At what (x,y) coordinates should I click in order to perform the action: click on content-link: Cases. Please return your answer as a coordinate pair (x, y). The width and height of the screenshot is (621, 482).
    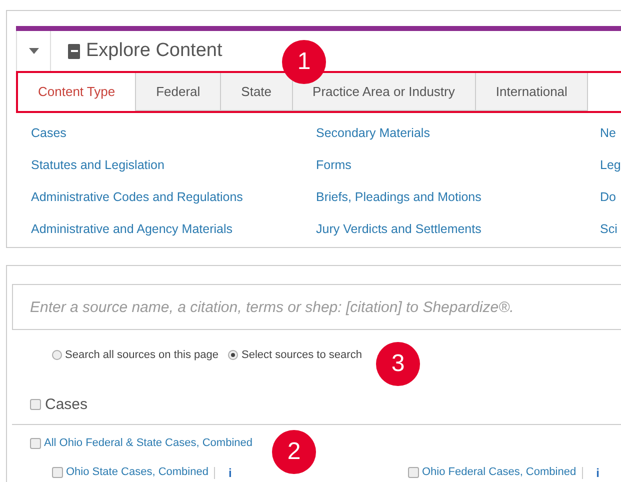
    Looking at the image, I should click on (173, 133).